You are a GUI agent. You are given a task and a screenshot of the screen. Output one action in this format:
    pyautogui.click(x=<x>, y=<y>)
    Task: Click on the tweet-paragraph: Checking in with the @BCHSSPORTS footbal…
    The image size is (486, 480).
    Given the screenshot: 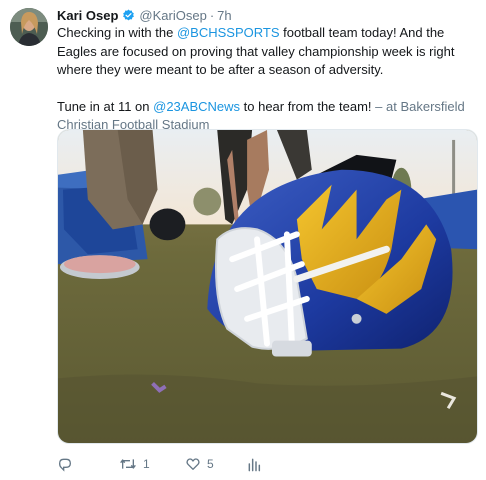 What is the action you would take?
    pyautogui.click(x=267, y=52)
    